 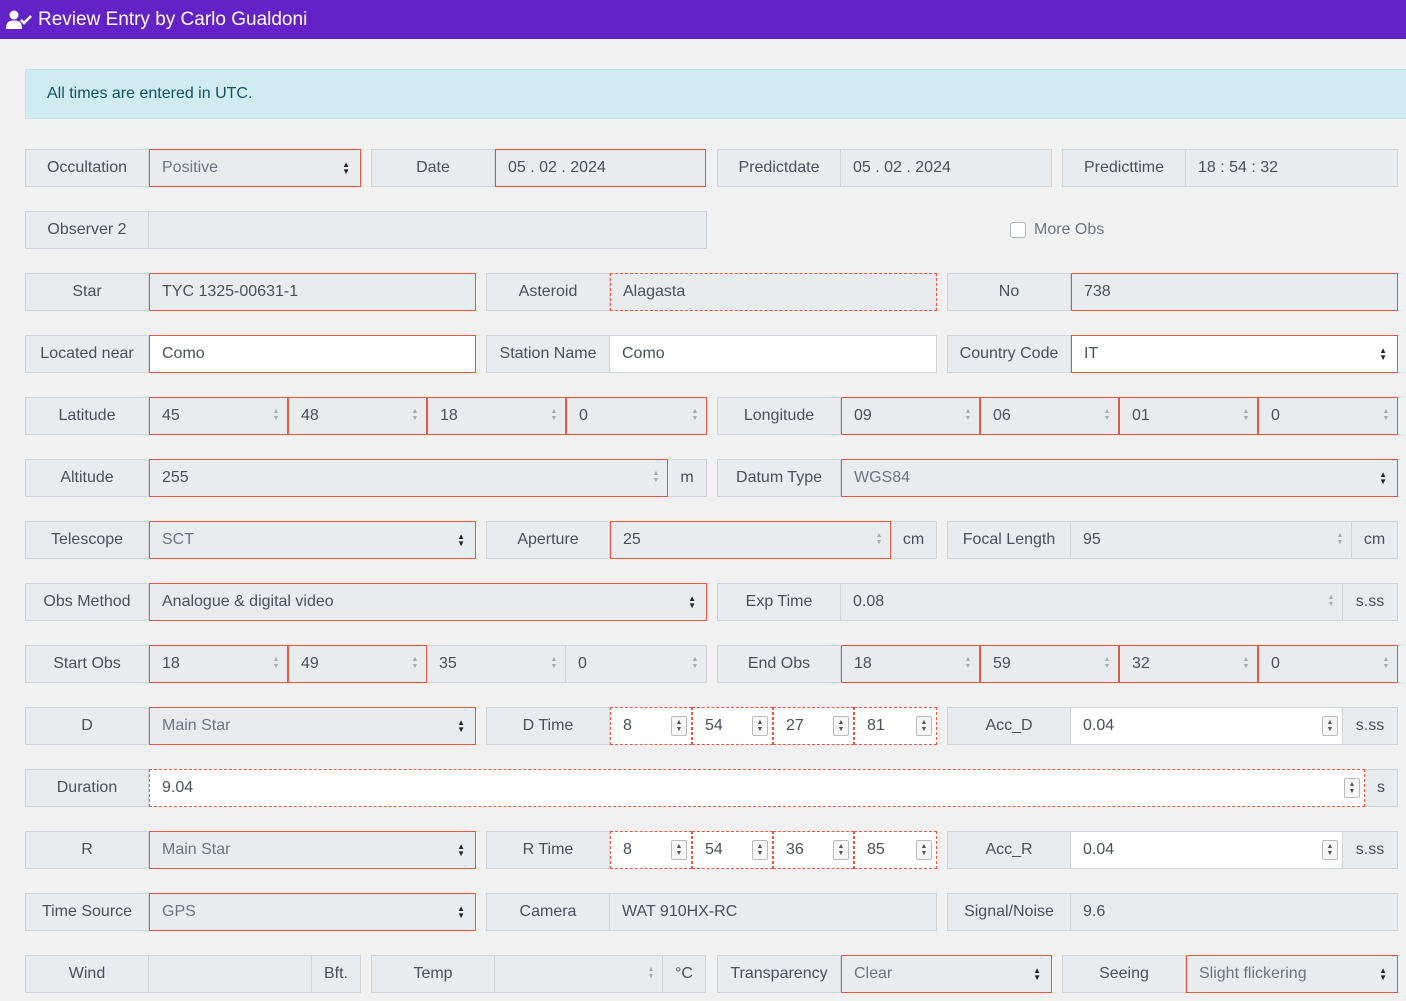 I want to click on end-obs-frac-input: 0 ▲ ▼, so click(x=1328, y=664).